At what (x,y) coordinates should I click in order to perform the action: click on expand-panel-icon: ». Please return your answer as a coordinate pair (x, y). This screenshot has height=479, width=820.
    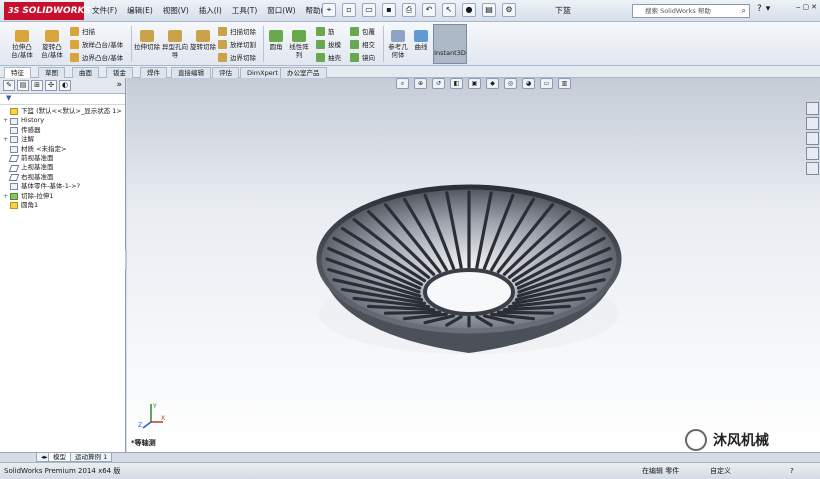
    Looking at the image, I should click on (119, 85).